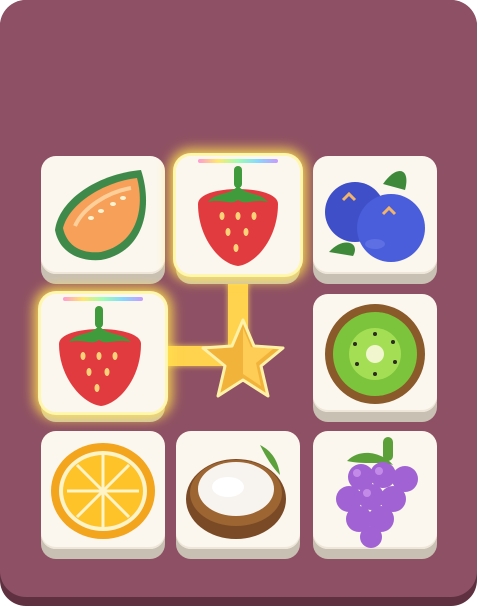  What do you see at coordinates (236, 492) in the screenshot?
I see `coconut-icon` at bounding box center [236, 492].